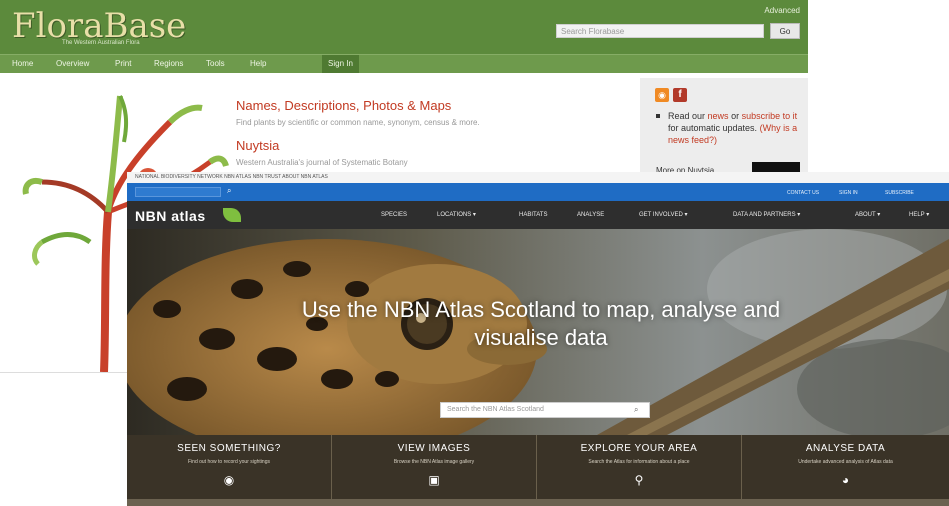  I want to click on advanced-search-link: Advanced, so click(782, 10).